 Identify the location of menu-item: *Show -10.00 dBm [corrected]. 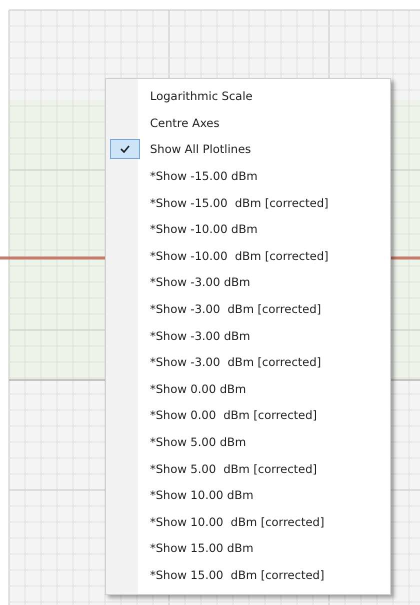
(248, 256).